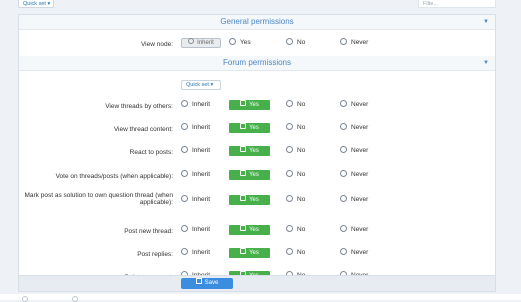 This screenshot has width=521, height=302. I want to click on permission-row: Delete own post:InheritYesNoNever, so click(257, 271).